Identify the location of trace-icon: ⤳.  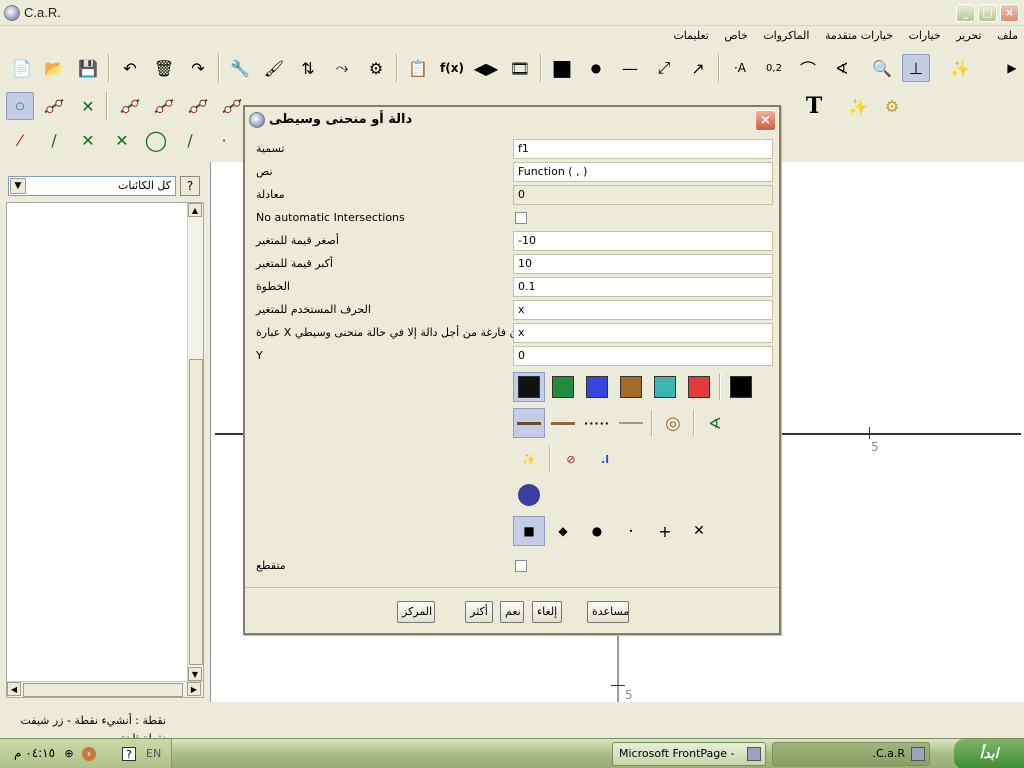
(342, 68).